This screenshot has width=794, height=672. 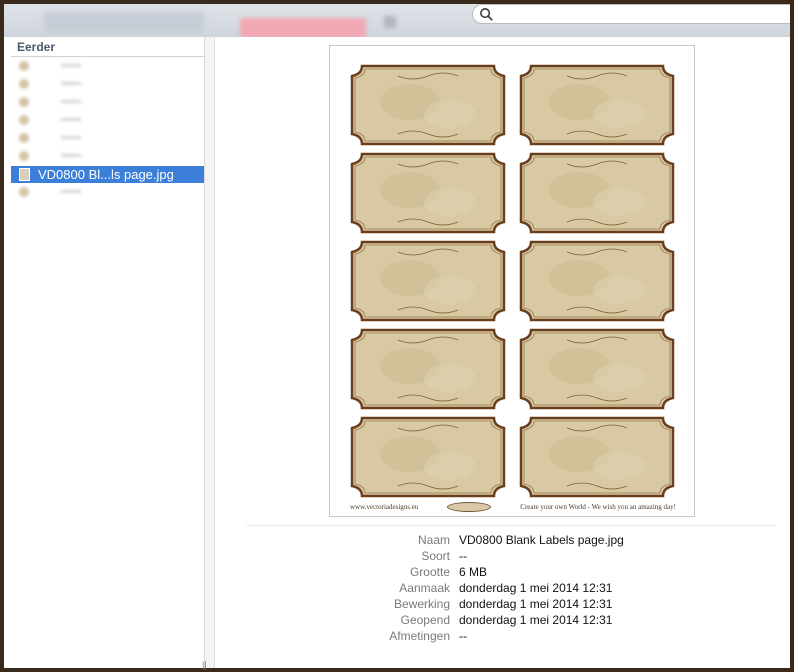 I want to click on info-key: Grootte, so click(x=429, y=572).